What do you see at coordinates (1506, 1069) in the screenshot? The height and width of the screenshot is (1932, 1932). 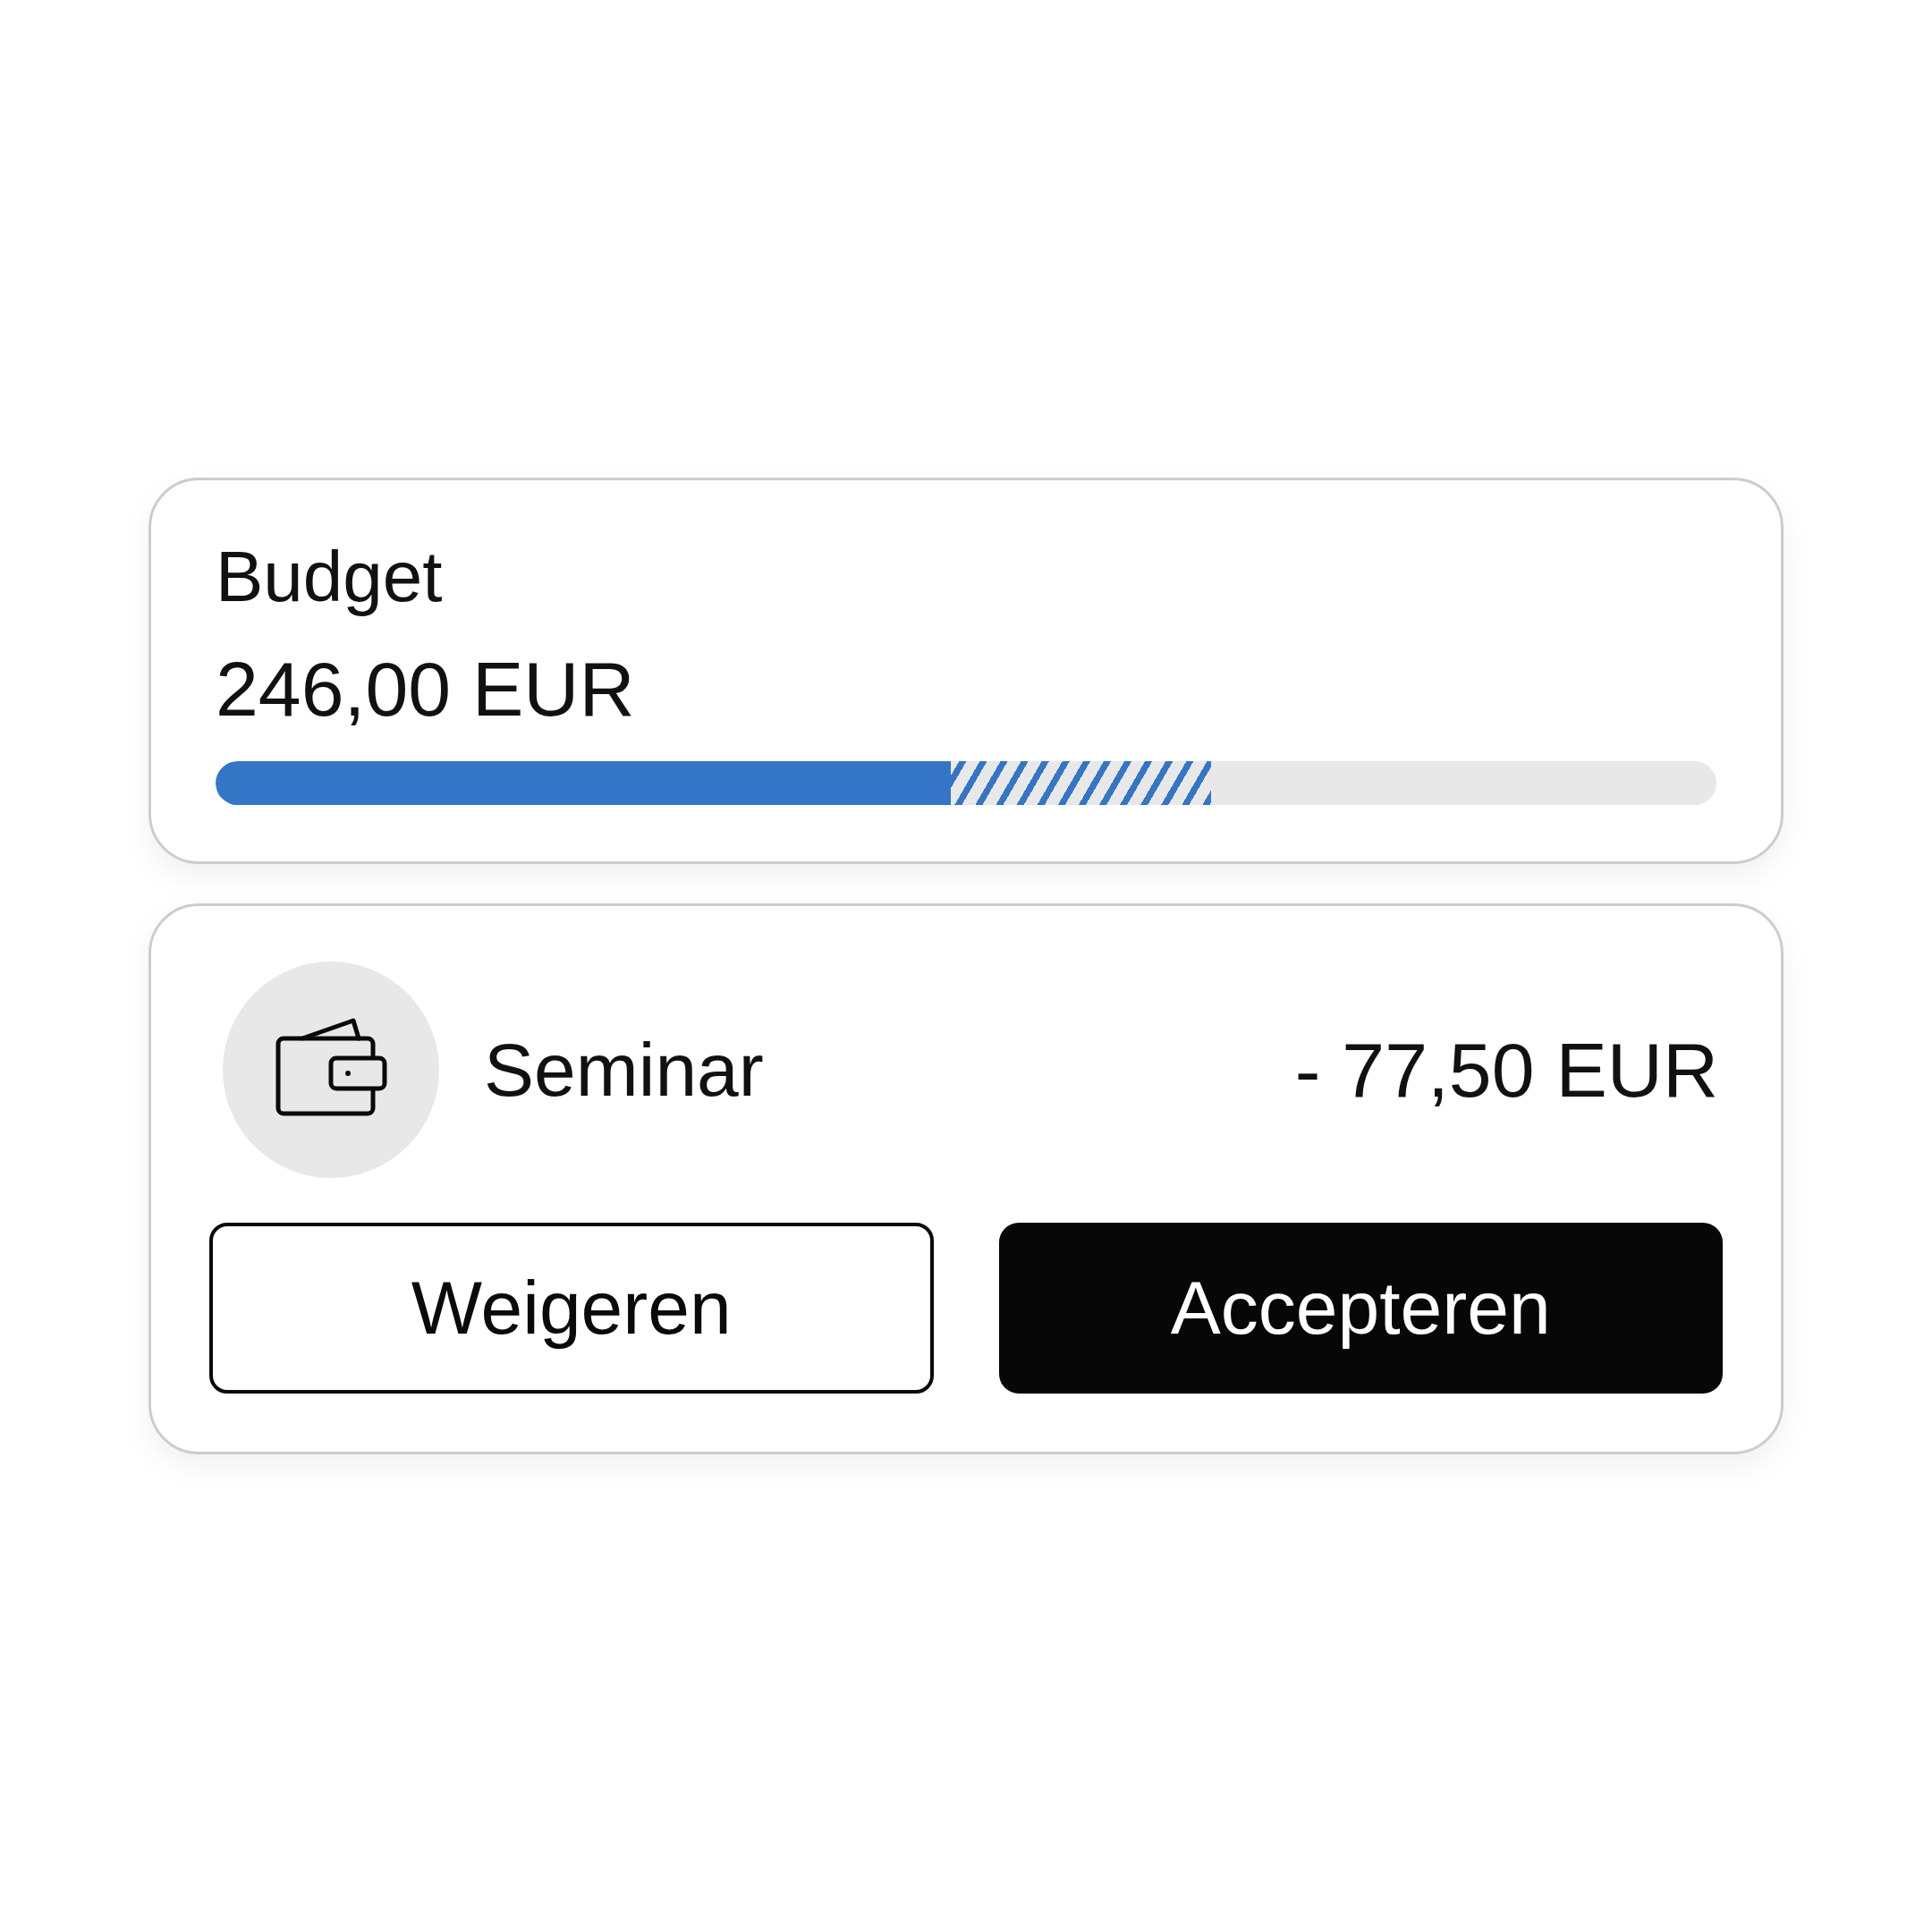 I see `transaction-amount: - 77,50 EUR` at bounding box center [1506, 1069].